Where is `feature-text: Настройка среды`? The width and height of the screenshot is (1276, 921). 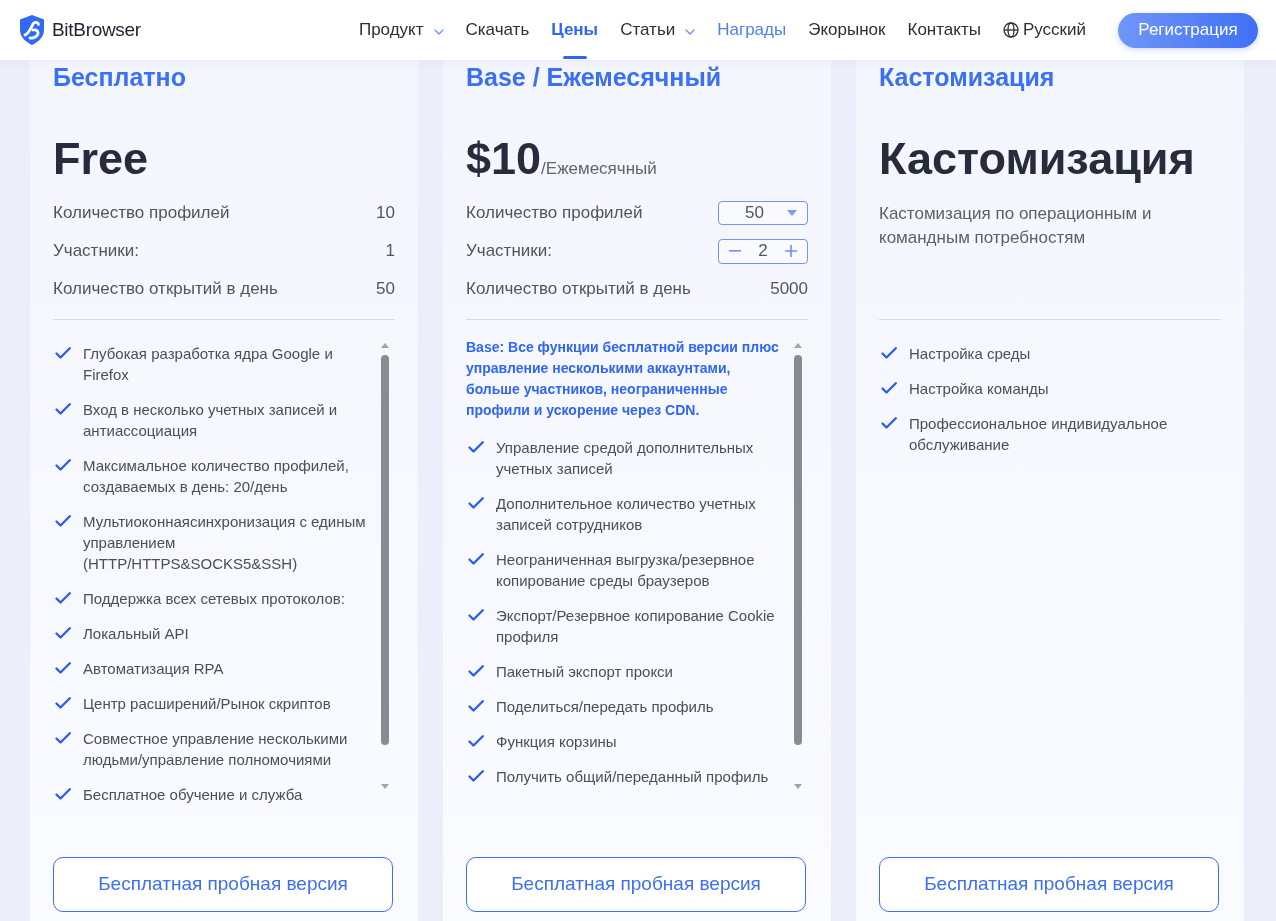 feature-text: Настройка среды is located at coordinates (970, 354).